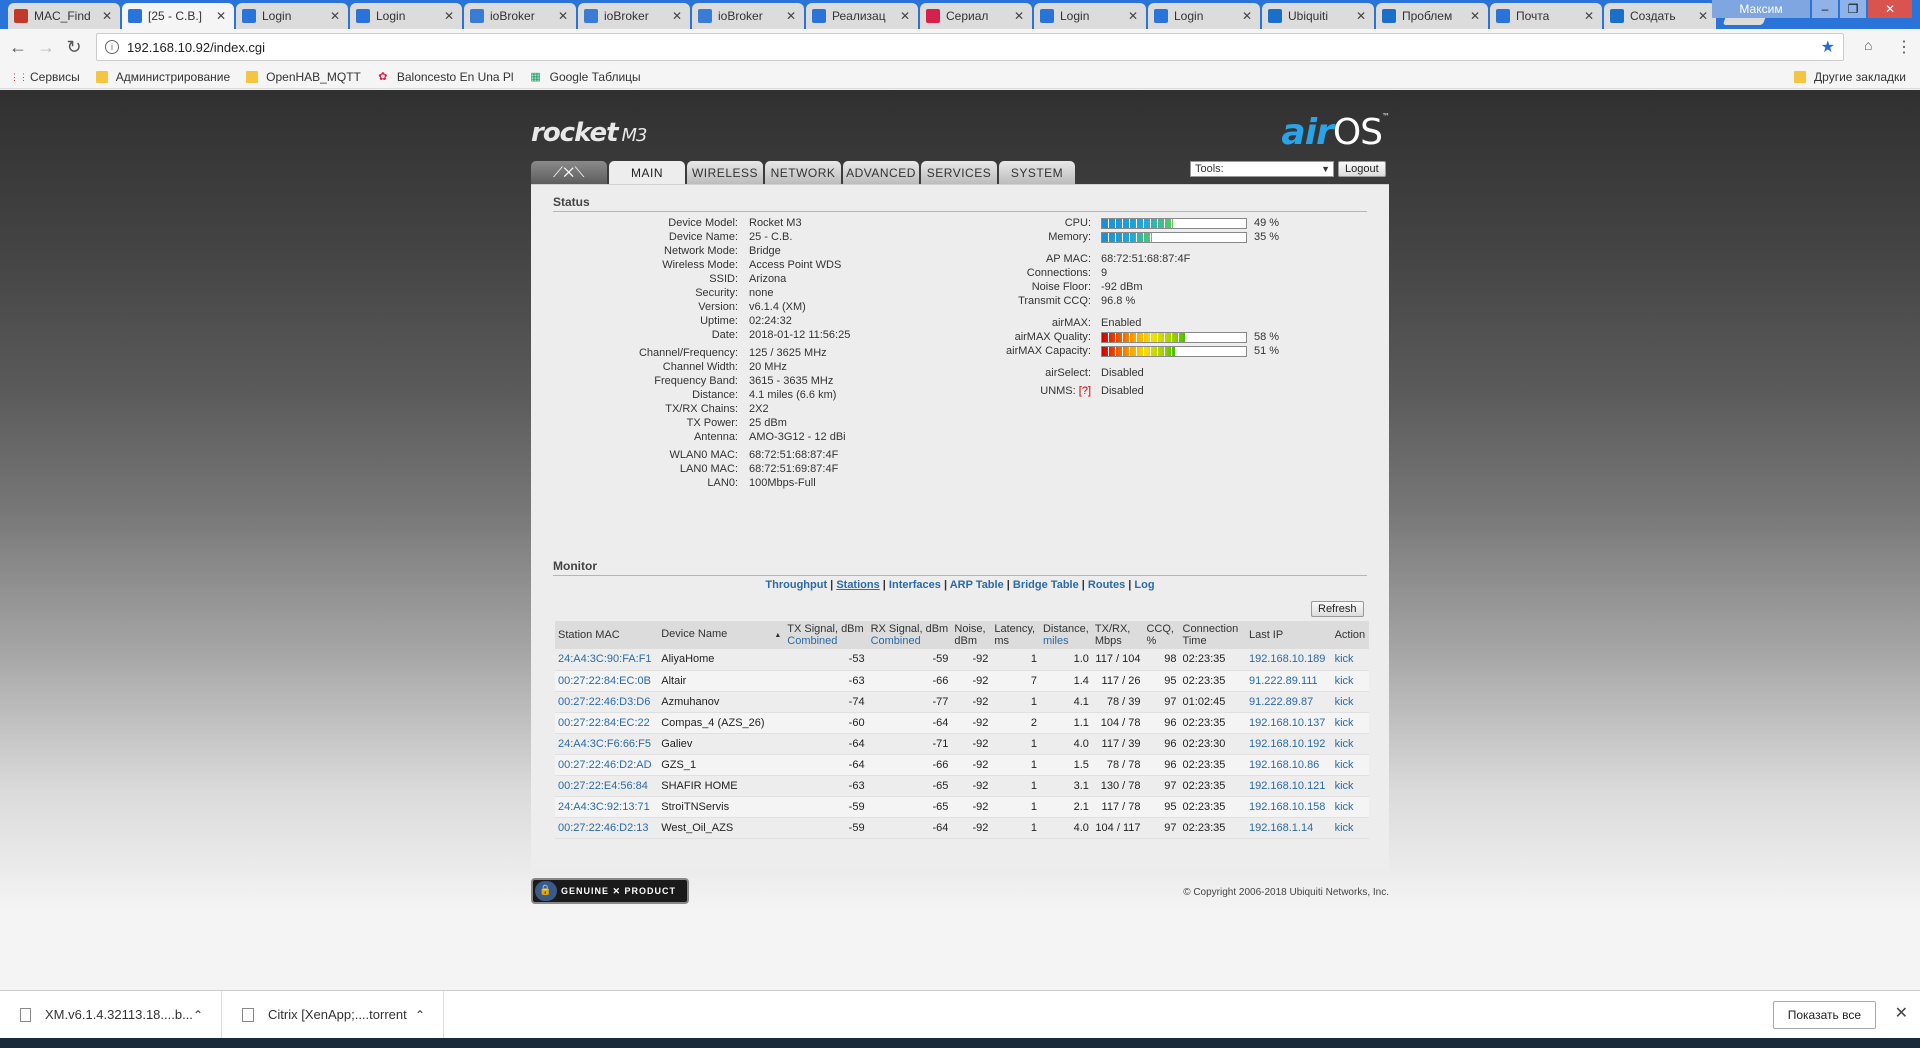 Image resolution: width=1920 pixels, height=1048 pixels. What do you see at coordinates (607, 786) in the screenshot?
I see `station-mac-link: 00:27:22:E4:56:84` at bounding box center [607, 786].